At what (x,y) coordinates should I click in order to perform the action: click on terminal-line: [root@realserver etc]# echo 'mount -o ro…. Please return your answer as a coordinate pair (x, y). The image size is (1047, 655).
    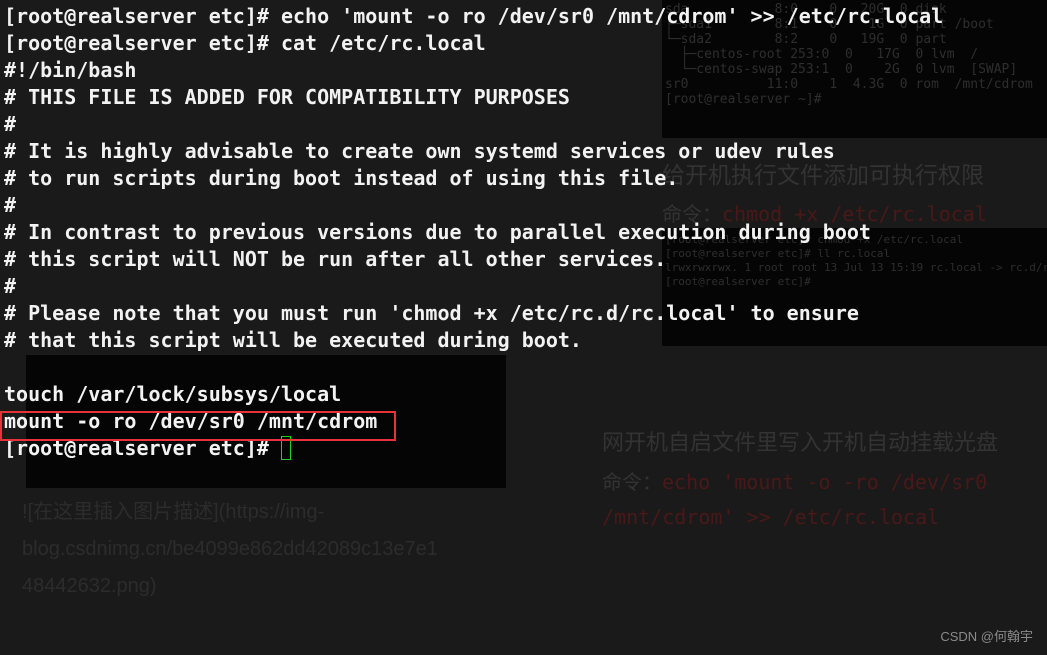
    Looking at the image, I should click on (474, 16).